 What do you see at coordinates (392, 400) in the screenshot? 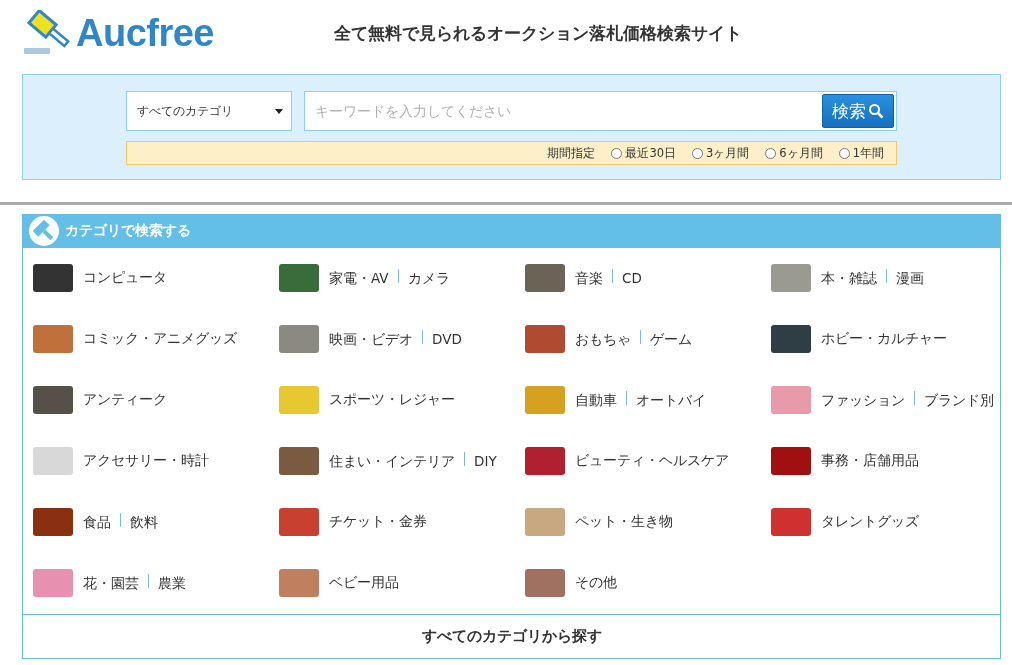
I see `category-link: スポーツ・レジャー` at bounding box center [392, 400].